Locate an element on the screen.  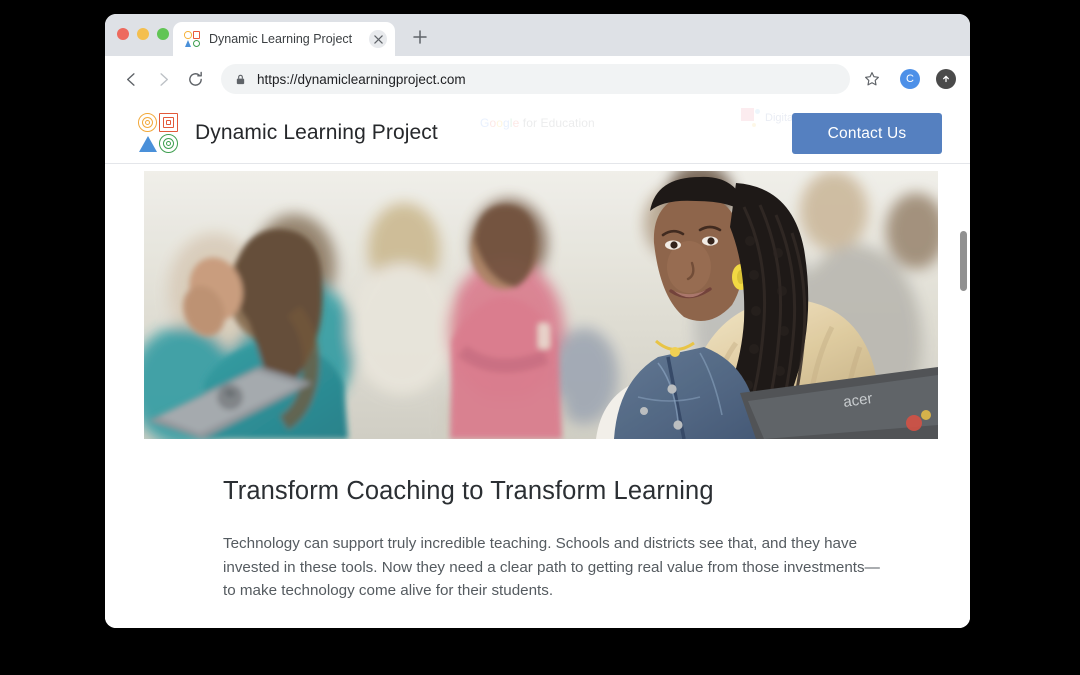
dynamic-learning-project-favicon is located at coordinates (192, 39).